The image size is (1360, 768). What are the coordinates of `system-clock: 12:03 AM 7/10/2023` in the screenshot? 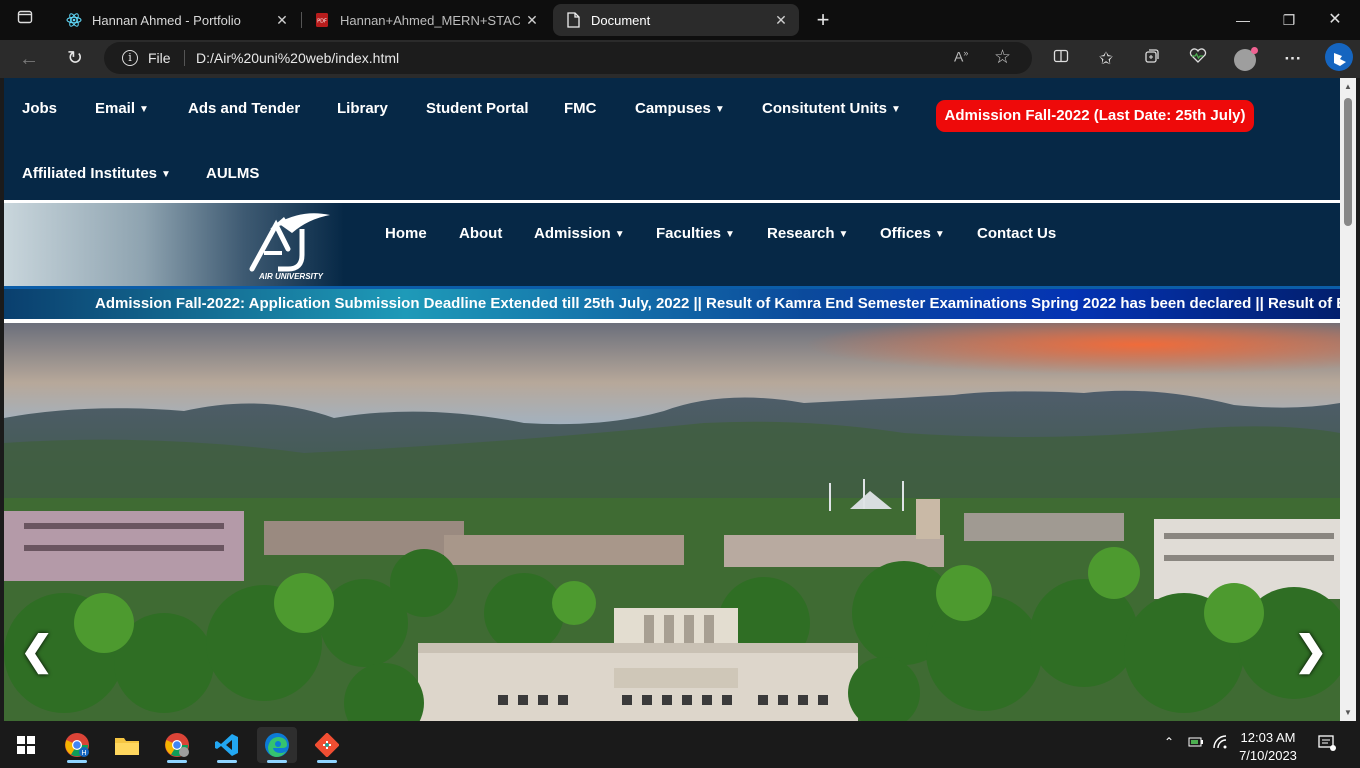 It's located at (1268, 747).